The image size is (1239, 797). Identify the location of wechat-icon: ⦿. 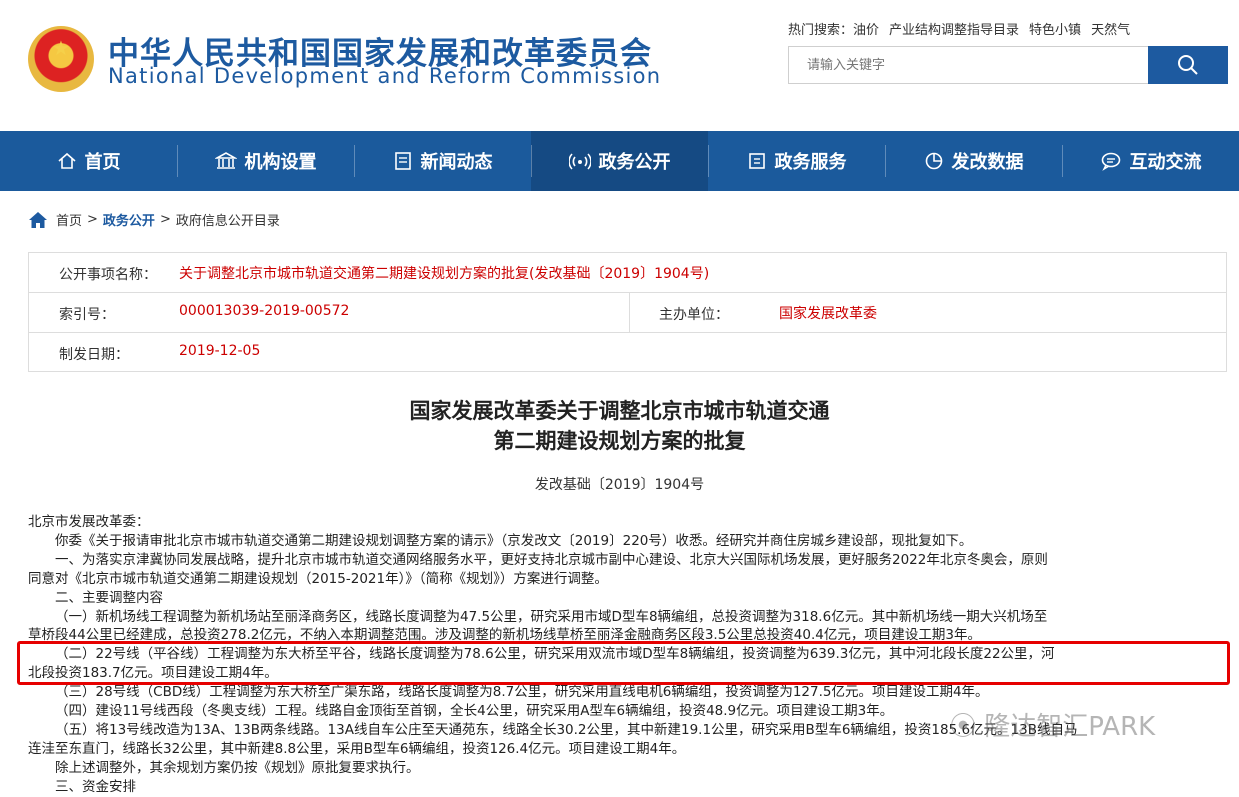
(963, 727).